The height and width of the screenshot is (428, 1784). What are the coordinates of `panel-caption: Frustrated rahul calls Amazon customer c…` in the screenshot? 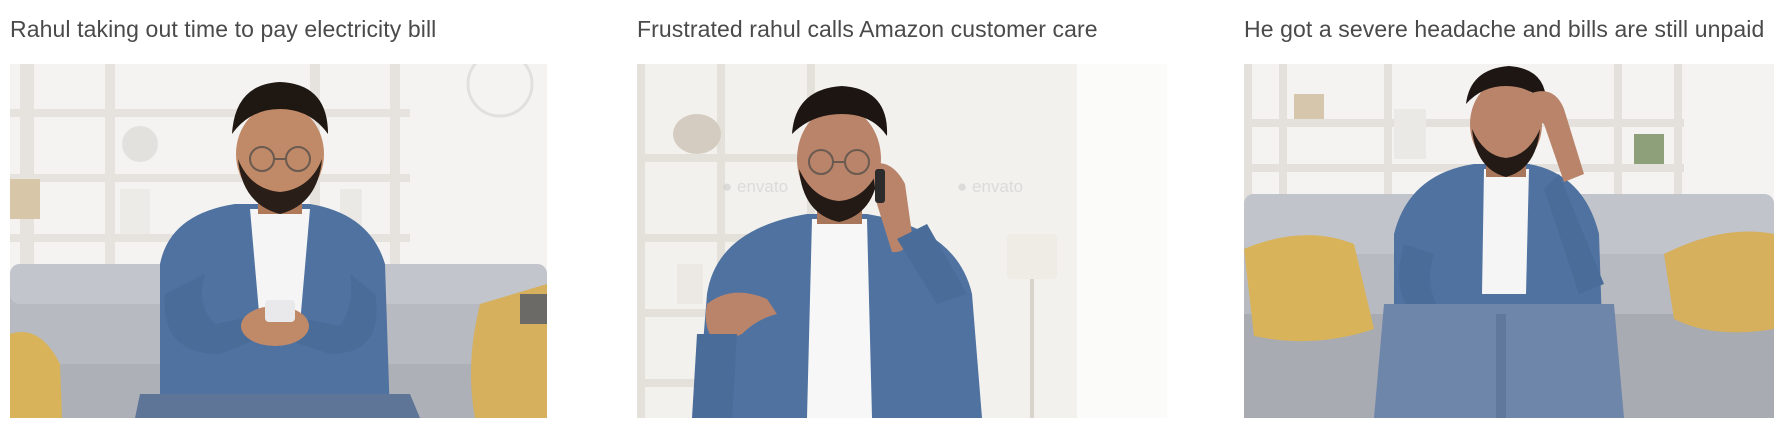 It's located at (867, 29).